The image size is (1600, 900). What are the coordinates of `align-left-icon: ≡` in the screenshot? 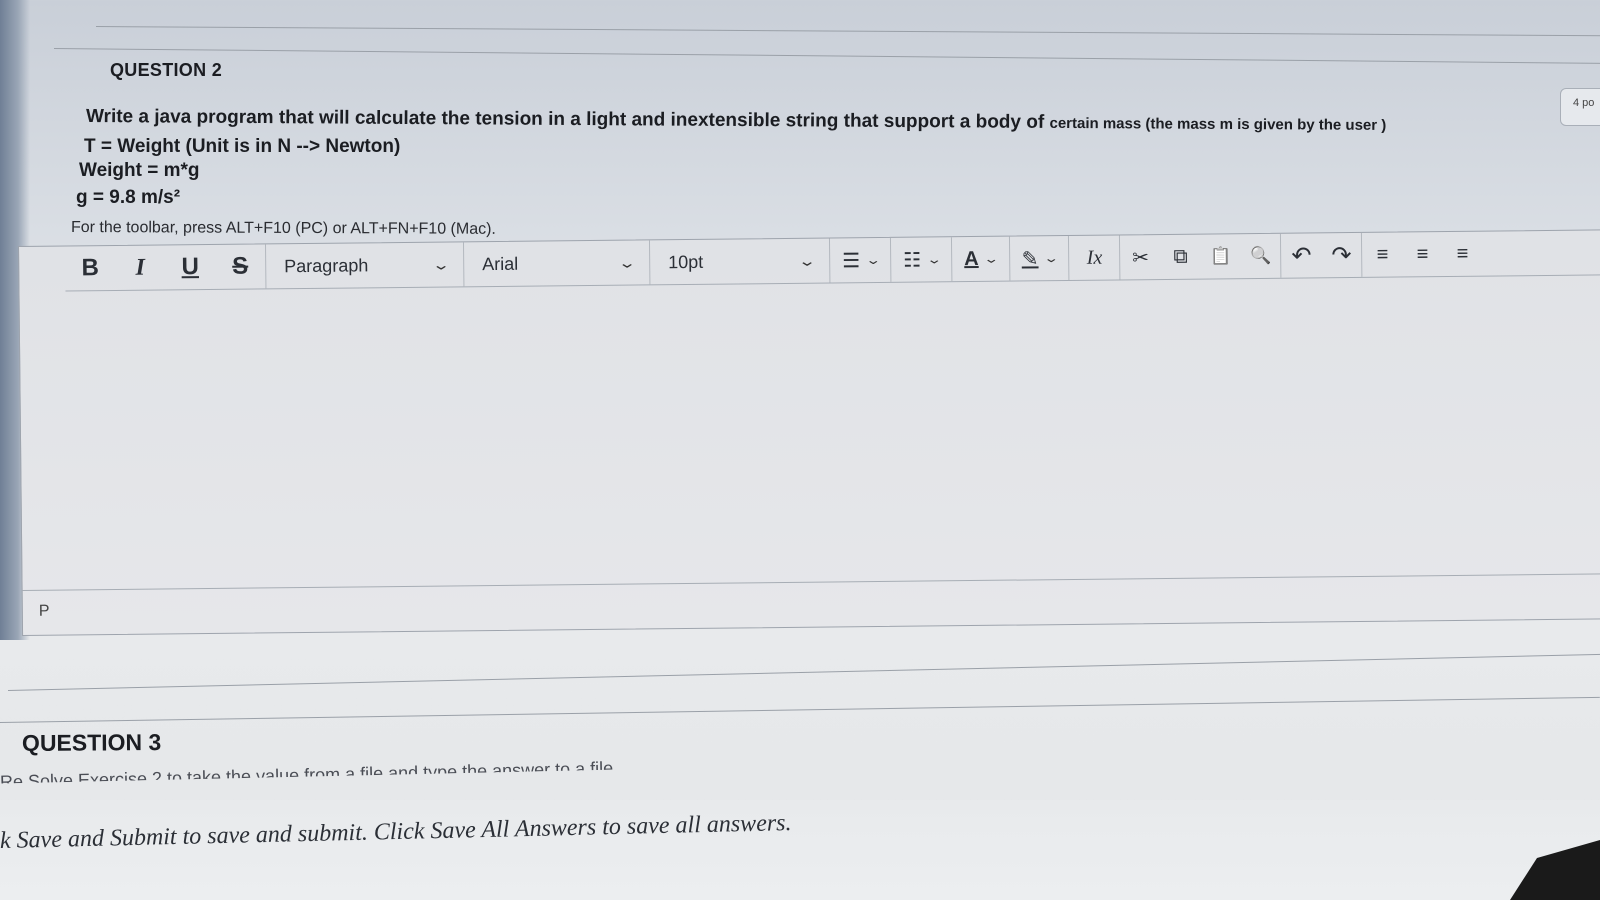 It's located at (1382, 255).